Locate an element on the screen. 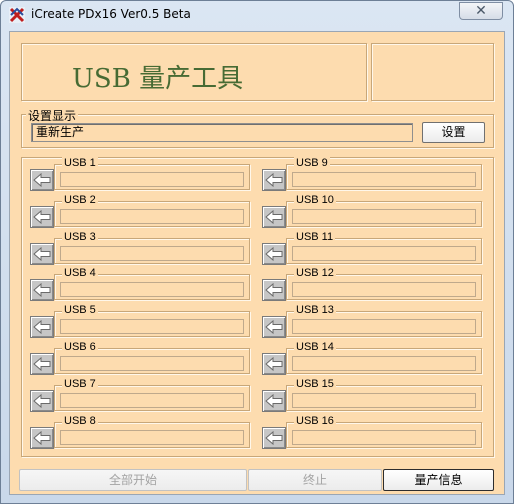 Image resolution: width=514 pixels, height=504 pixels. usb-slot-label: USB 16 is located at coordinates (315, 420).